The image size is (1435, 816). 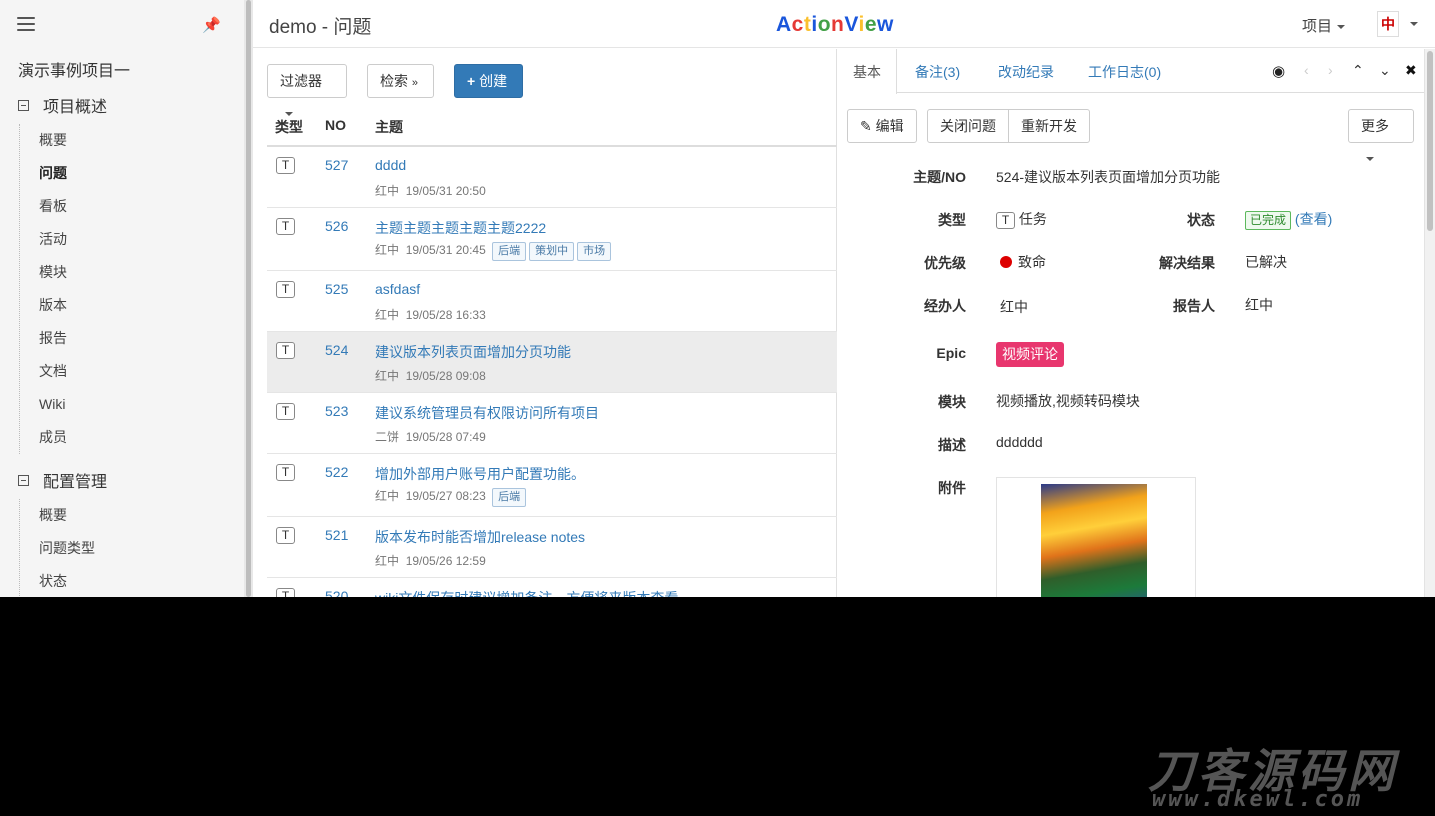 I want to click on sidebar-item-wiki: Wiki, so click(x=120, y=404).